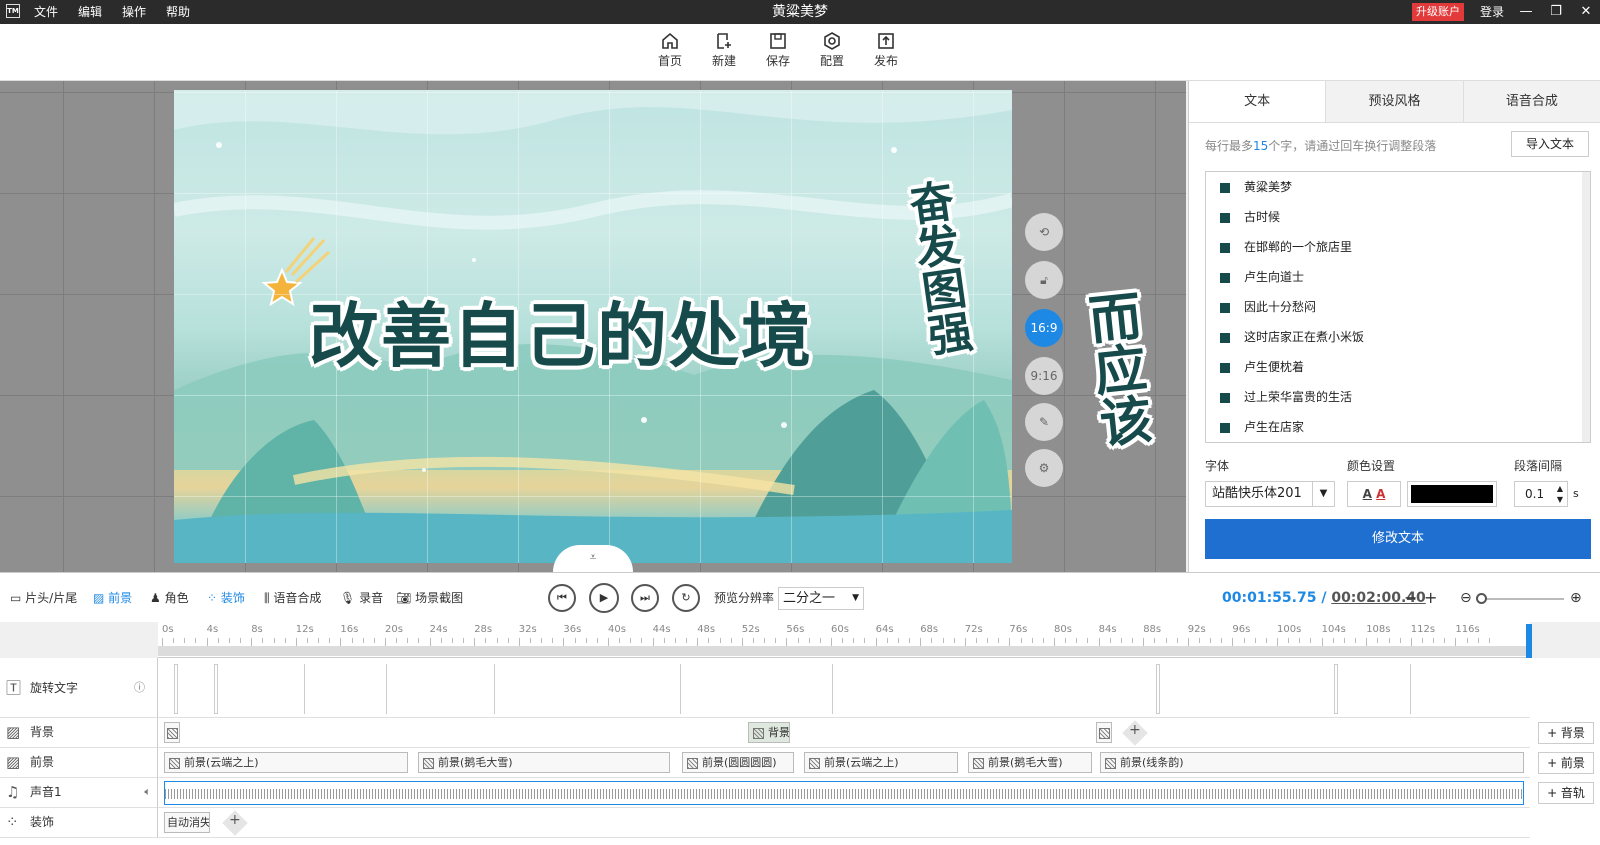 Image resolution: width=1600 pixels, height=845 pixels. Describe the element at coordinates (844, 651) in the screenshot. I see `timeline-scrubber` at that location.